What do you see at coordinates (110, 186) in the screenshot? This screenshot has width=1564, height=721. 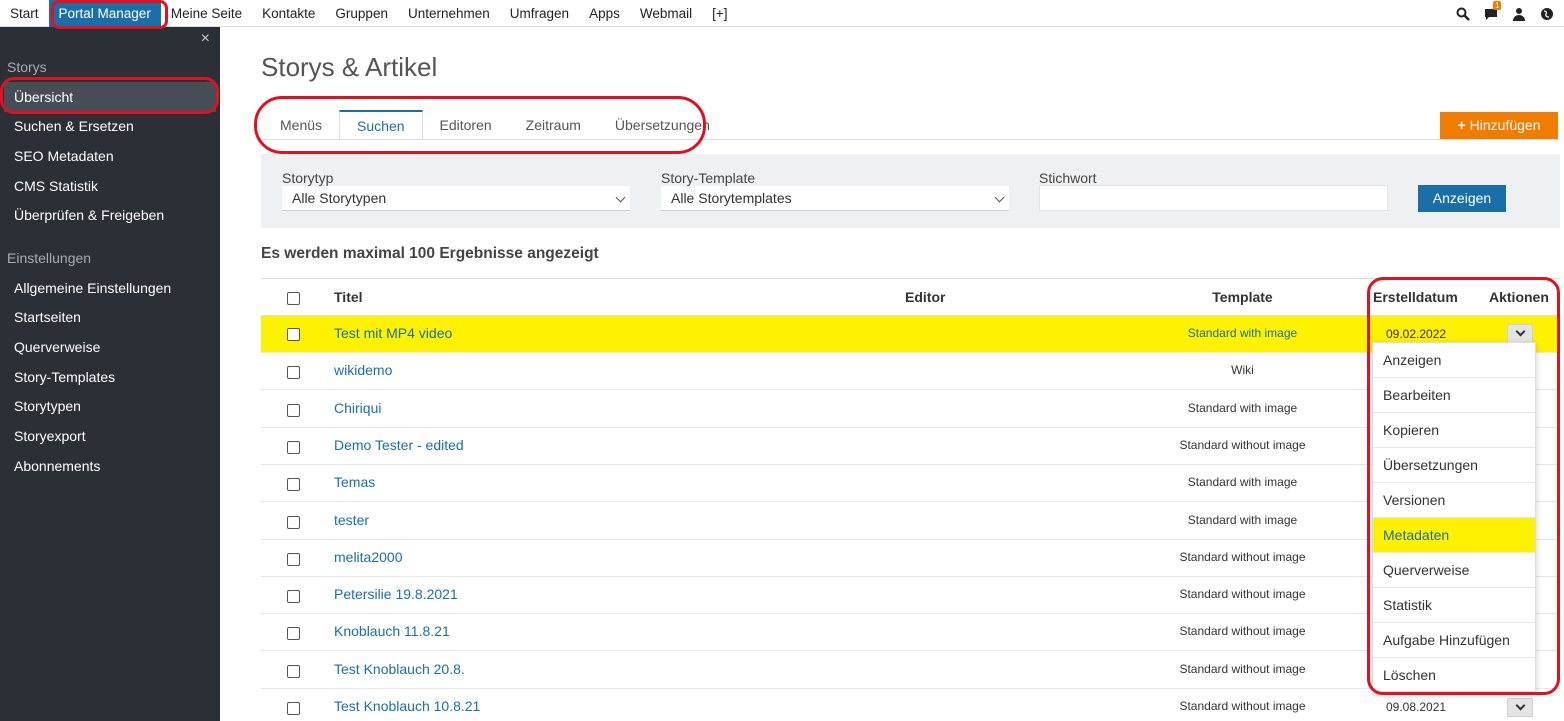 I see `sidebar-item-cms-statistik: CMS Statistik` at bounding box center [110, 186].